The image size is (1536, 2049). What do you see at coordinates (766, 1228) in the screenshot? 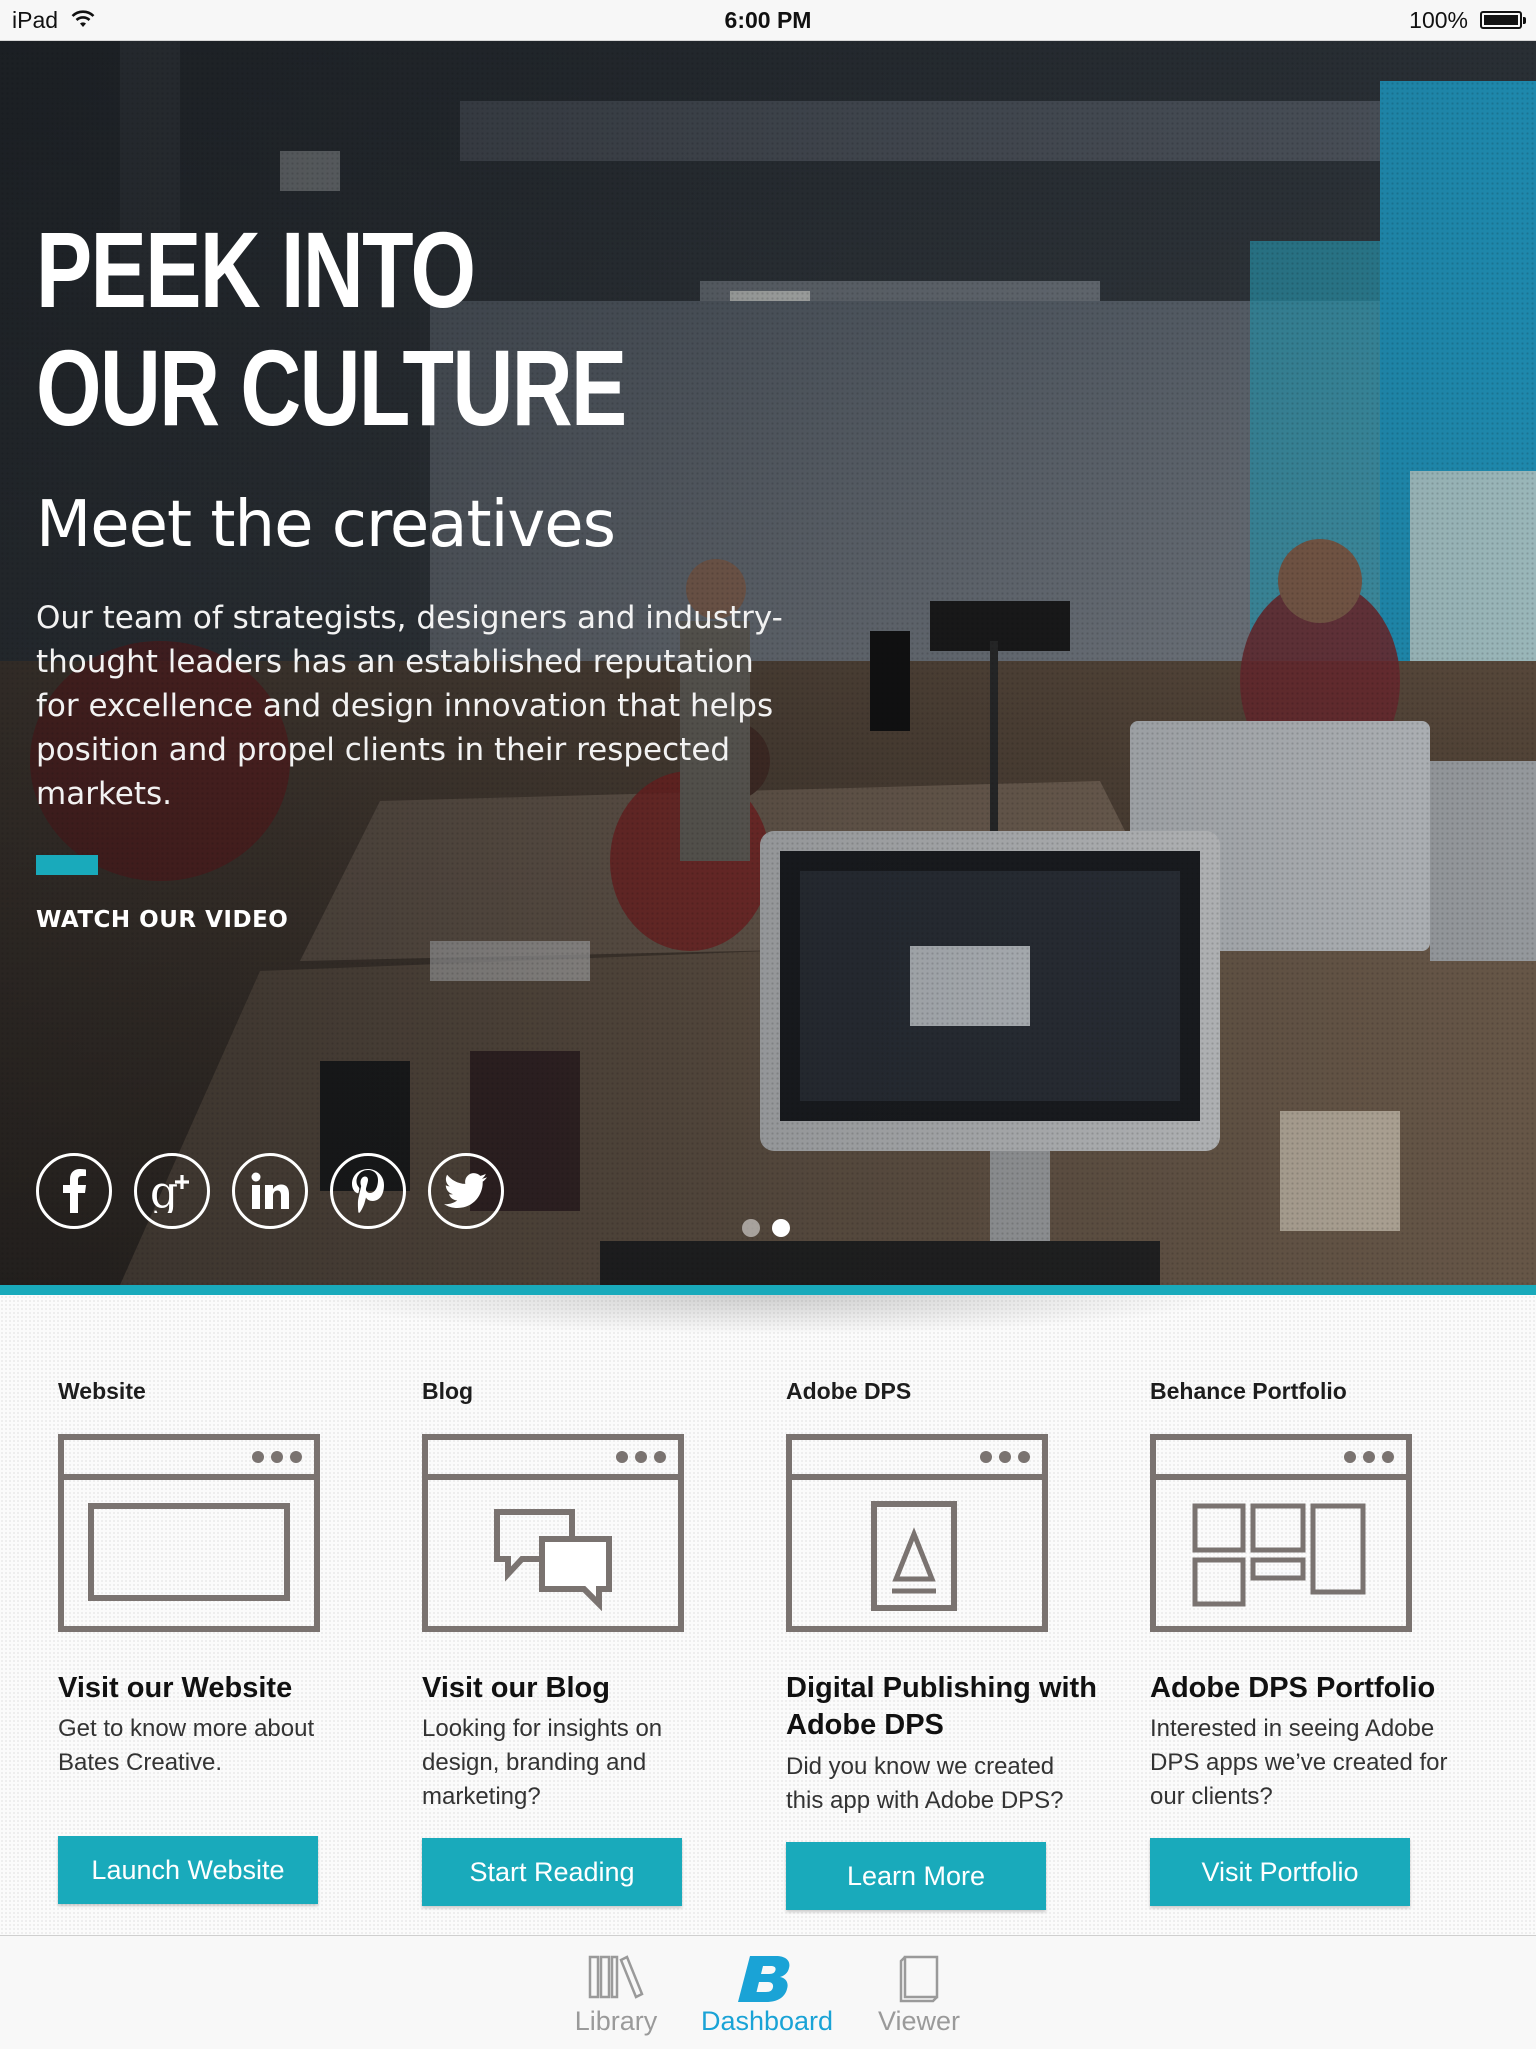
I see `page-indicator` at bounding box center [766, 1228].